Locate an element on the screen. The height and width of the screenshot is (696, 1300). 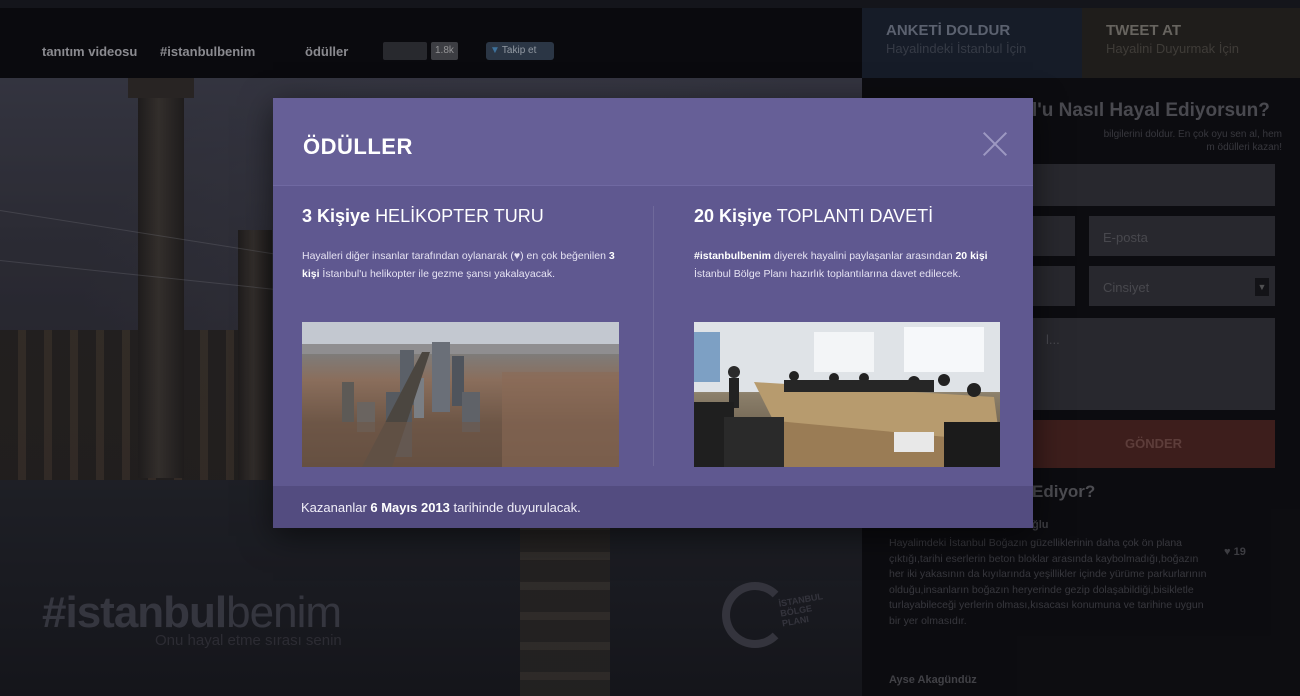
city-illustration is located at coordinates (460, 394).